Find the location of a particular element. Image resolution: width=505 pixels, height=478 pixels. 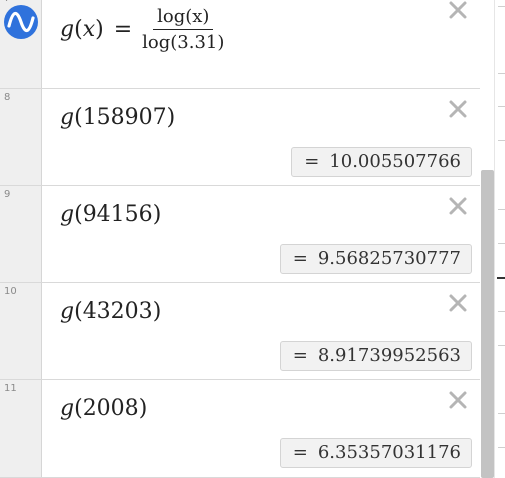

function-variable: x is located at coordinates (89, 29).